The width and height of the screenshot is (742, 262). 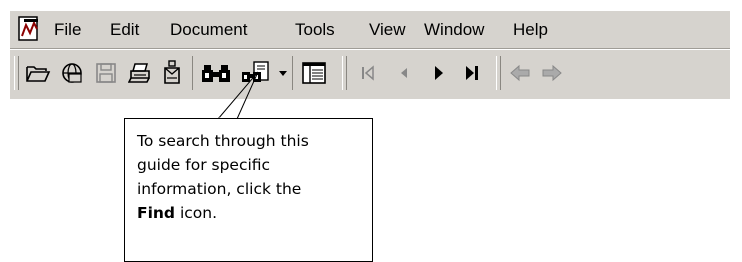 What do you see at coordinates (204, 165) in the screenshot?
I see `callout-line-2: guide for specific` at bounding box center [204, 165].